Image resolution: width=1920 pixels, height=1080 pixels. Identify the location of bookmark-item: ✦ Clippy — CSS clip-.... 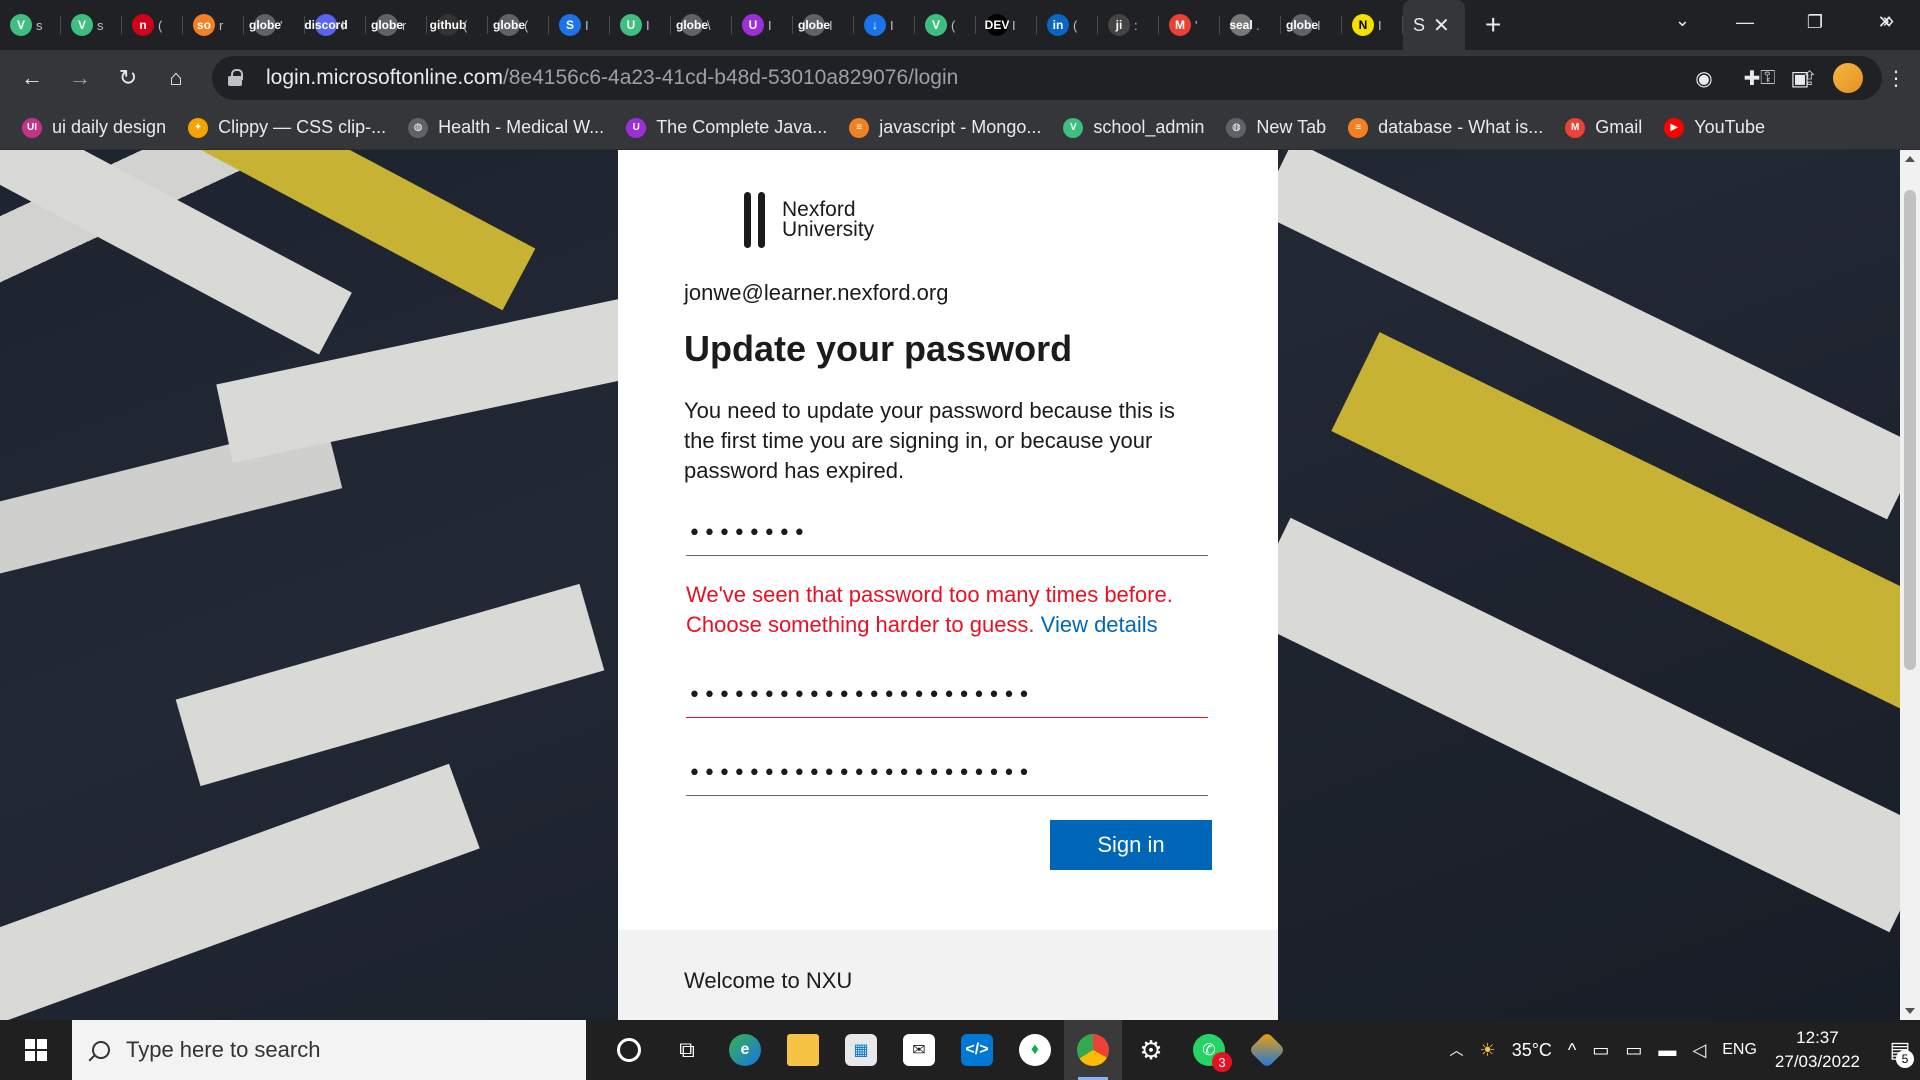
(287, 127).